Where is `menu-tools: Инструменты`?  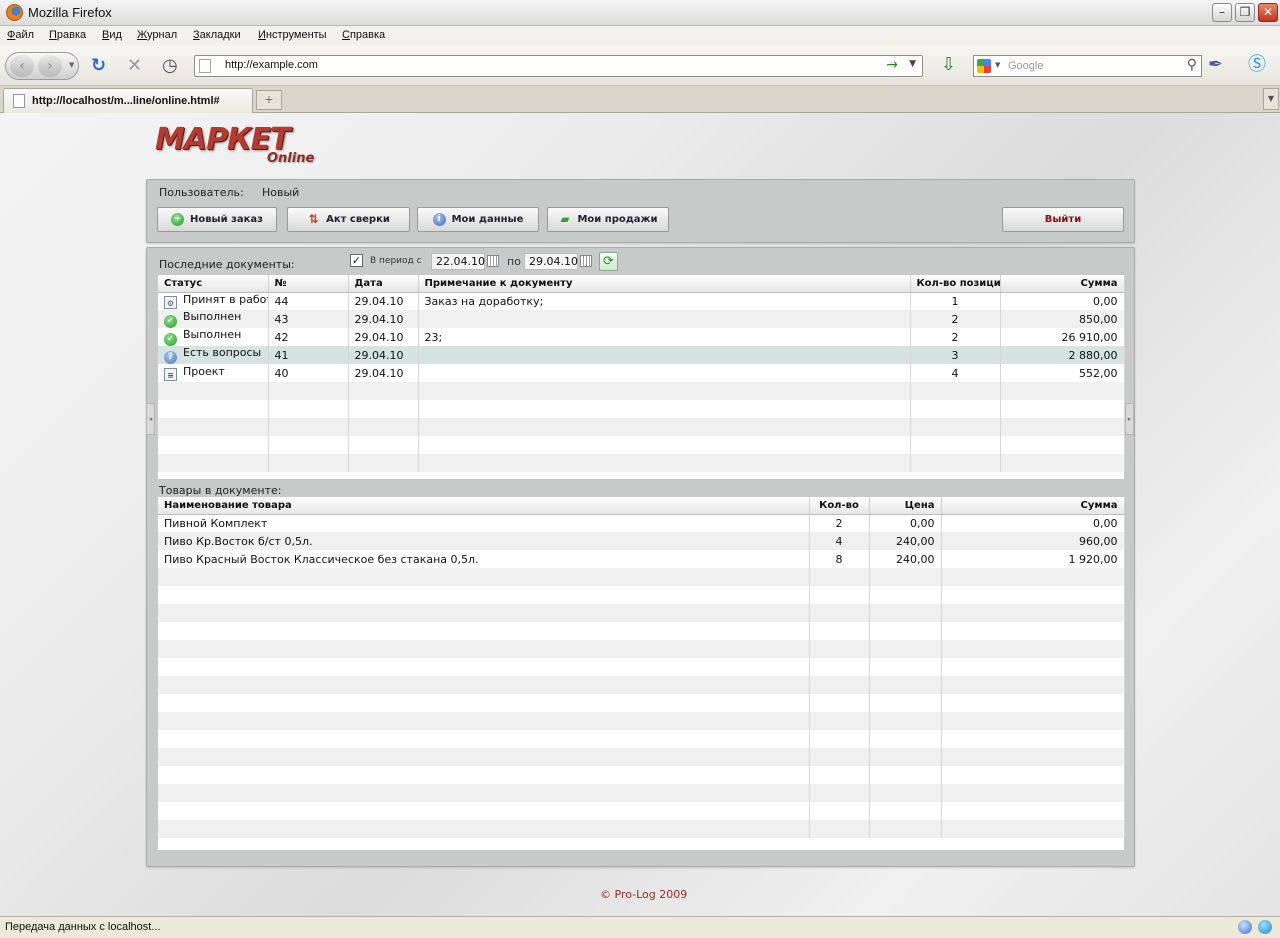 menu-tools: Инструменты is located at coordinates (292, 35).